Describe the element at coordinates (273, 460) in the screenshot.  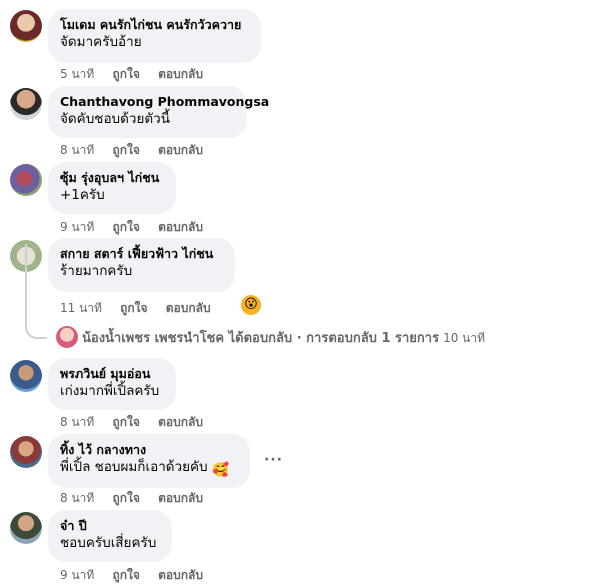
I see `more-options-icon: ···` at that location.